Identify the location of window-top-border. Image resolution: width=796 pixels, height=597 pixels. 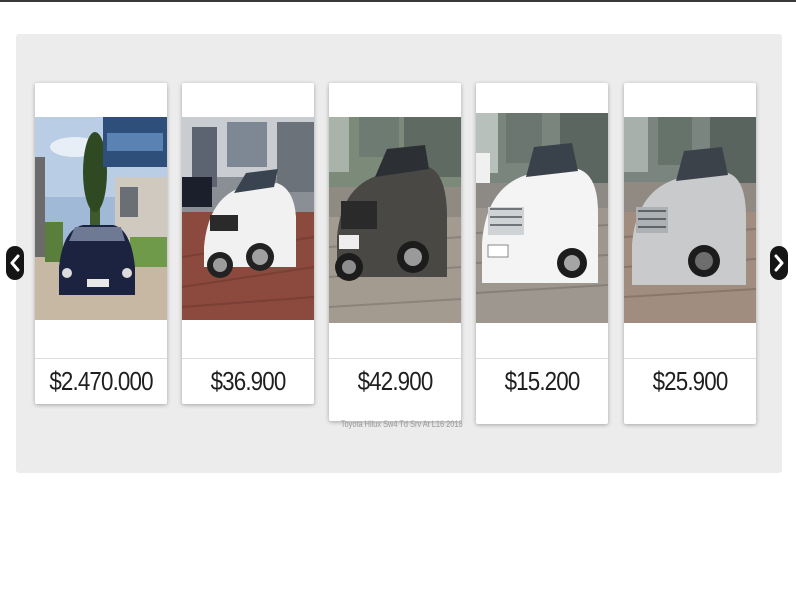
(398, 1).